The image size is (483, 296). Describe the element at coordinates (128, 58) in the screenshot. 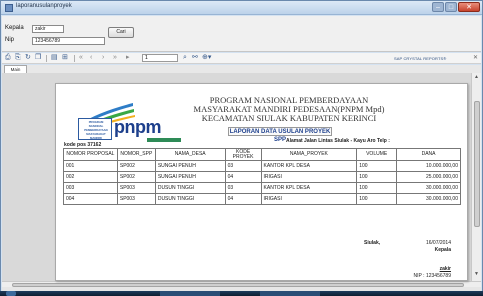

I see `goto-page-icon: ▸` at that location.